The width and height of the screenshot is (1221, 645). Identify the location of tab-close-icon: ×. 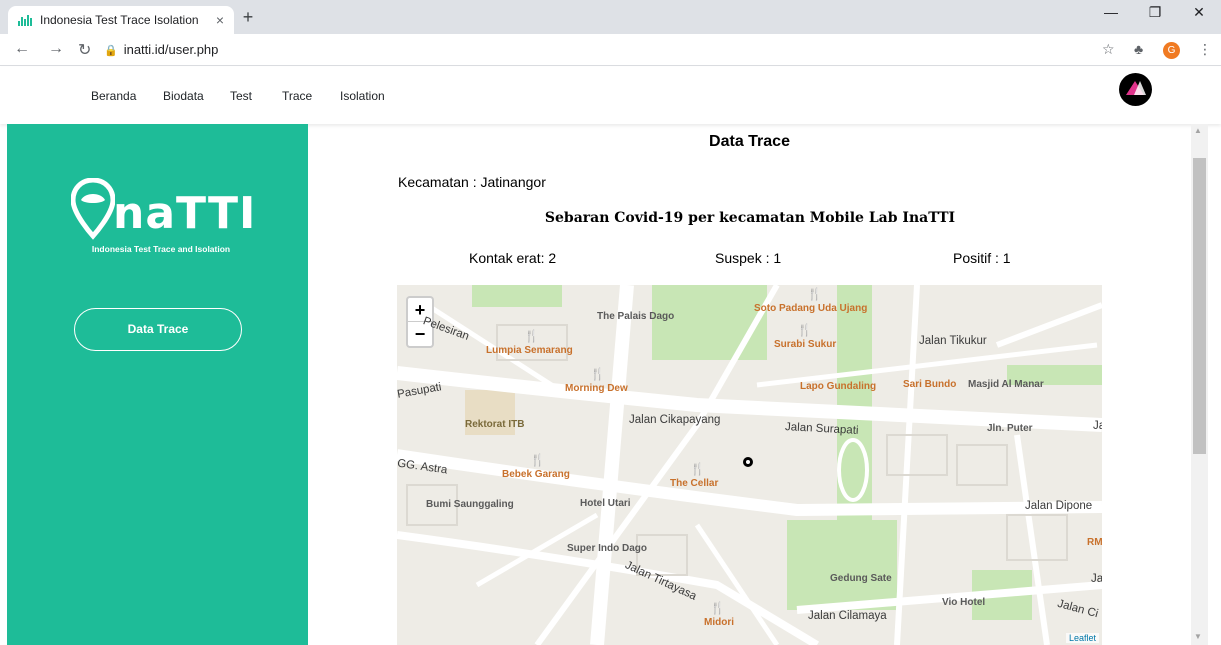
(220, 20).